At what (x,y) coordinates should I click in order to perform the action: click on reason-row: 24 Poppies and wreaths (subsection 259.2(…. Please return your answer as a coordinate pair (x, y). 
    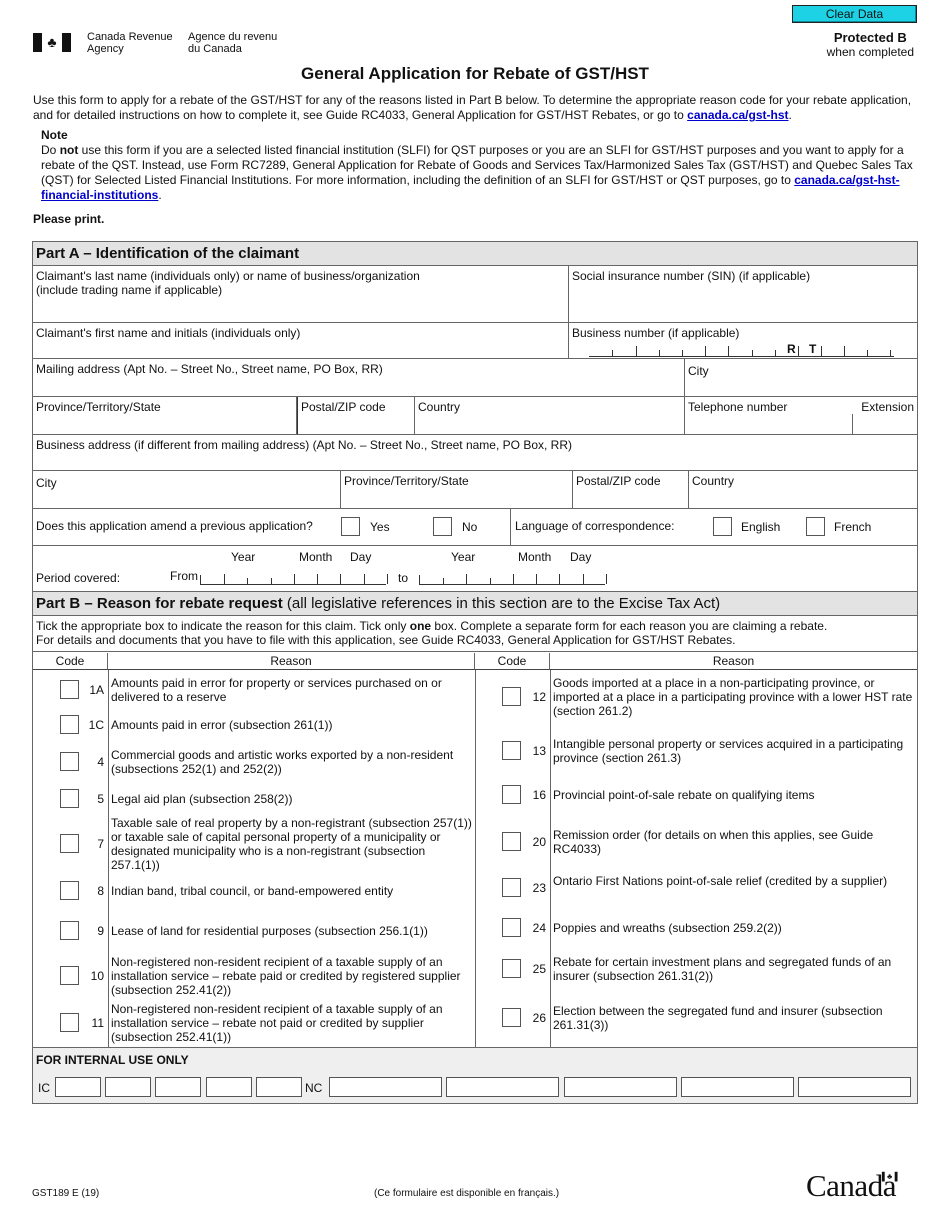
    Looking at the image, I should click on (677, 928).